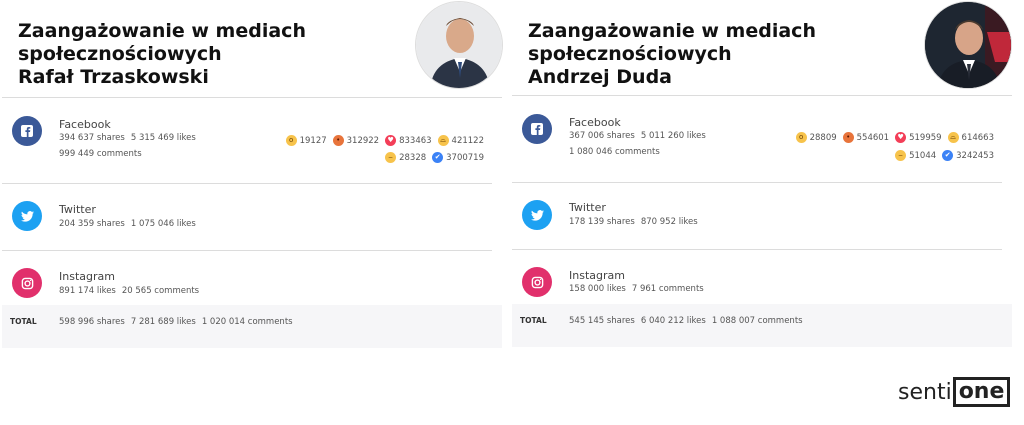 The width and height of the screenshot is (1024, 425). I want to click on twitter-icon, so click(537, 215).